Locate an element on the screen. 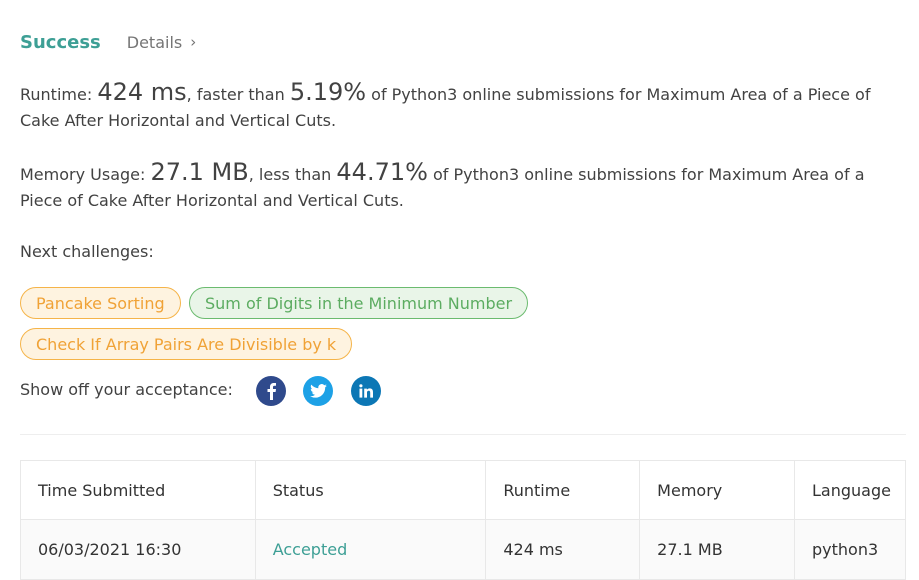 This screenshot has height=580, width=919. column-header-status: Status is located at coordinates (370, 490).